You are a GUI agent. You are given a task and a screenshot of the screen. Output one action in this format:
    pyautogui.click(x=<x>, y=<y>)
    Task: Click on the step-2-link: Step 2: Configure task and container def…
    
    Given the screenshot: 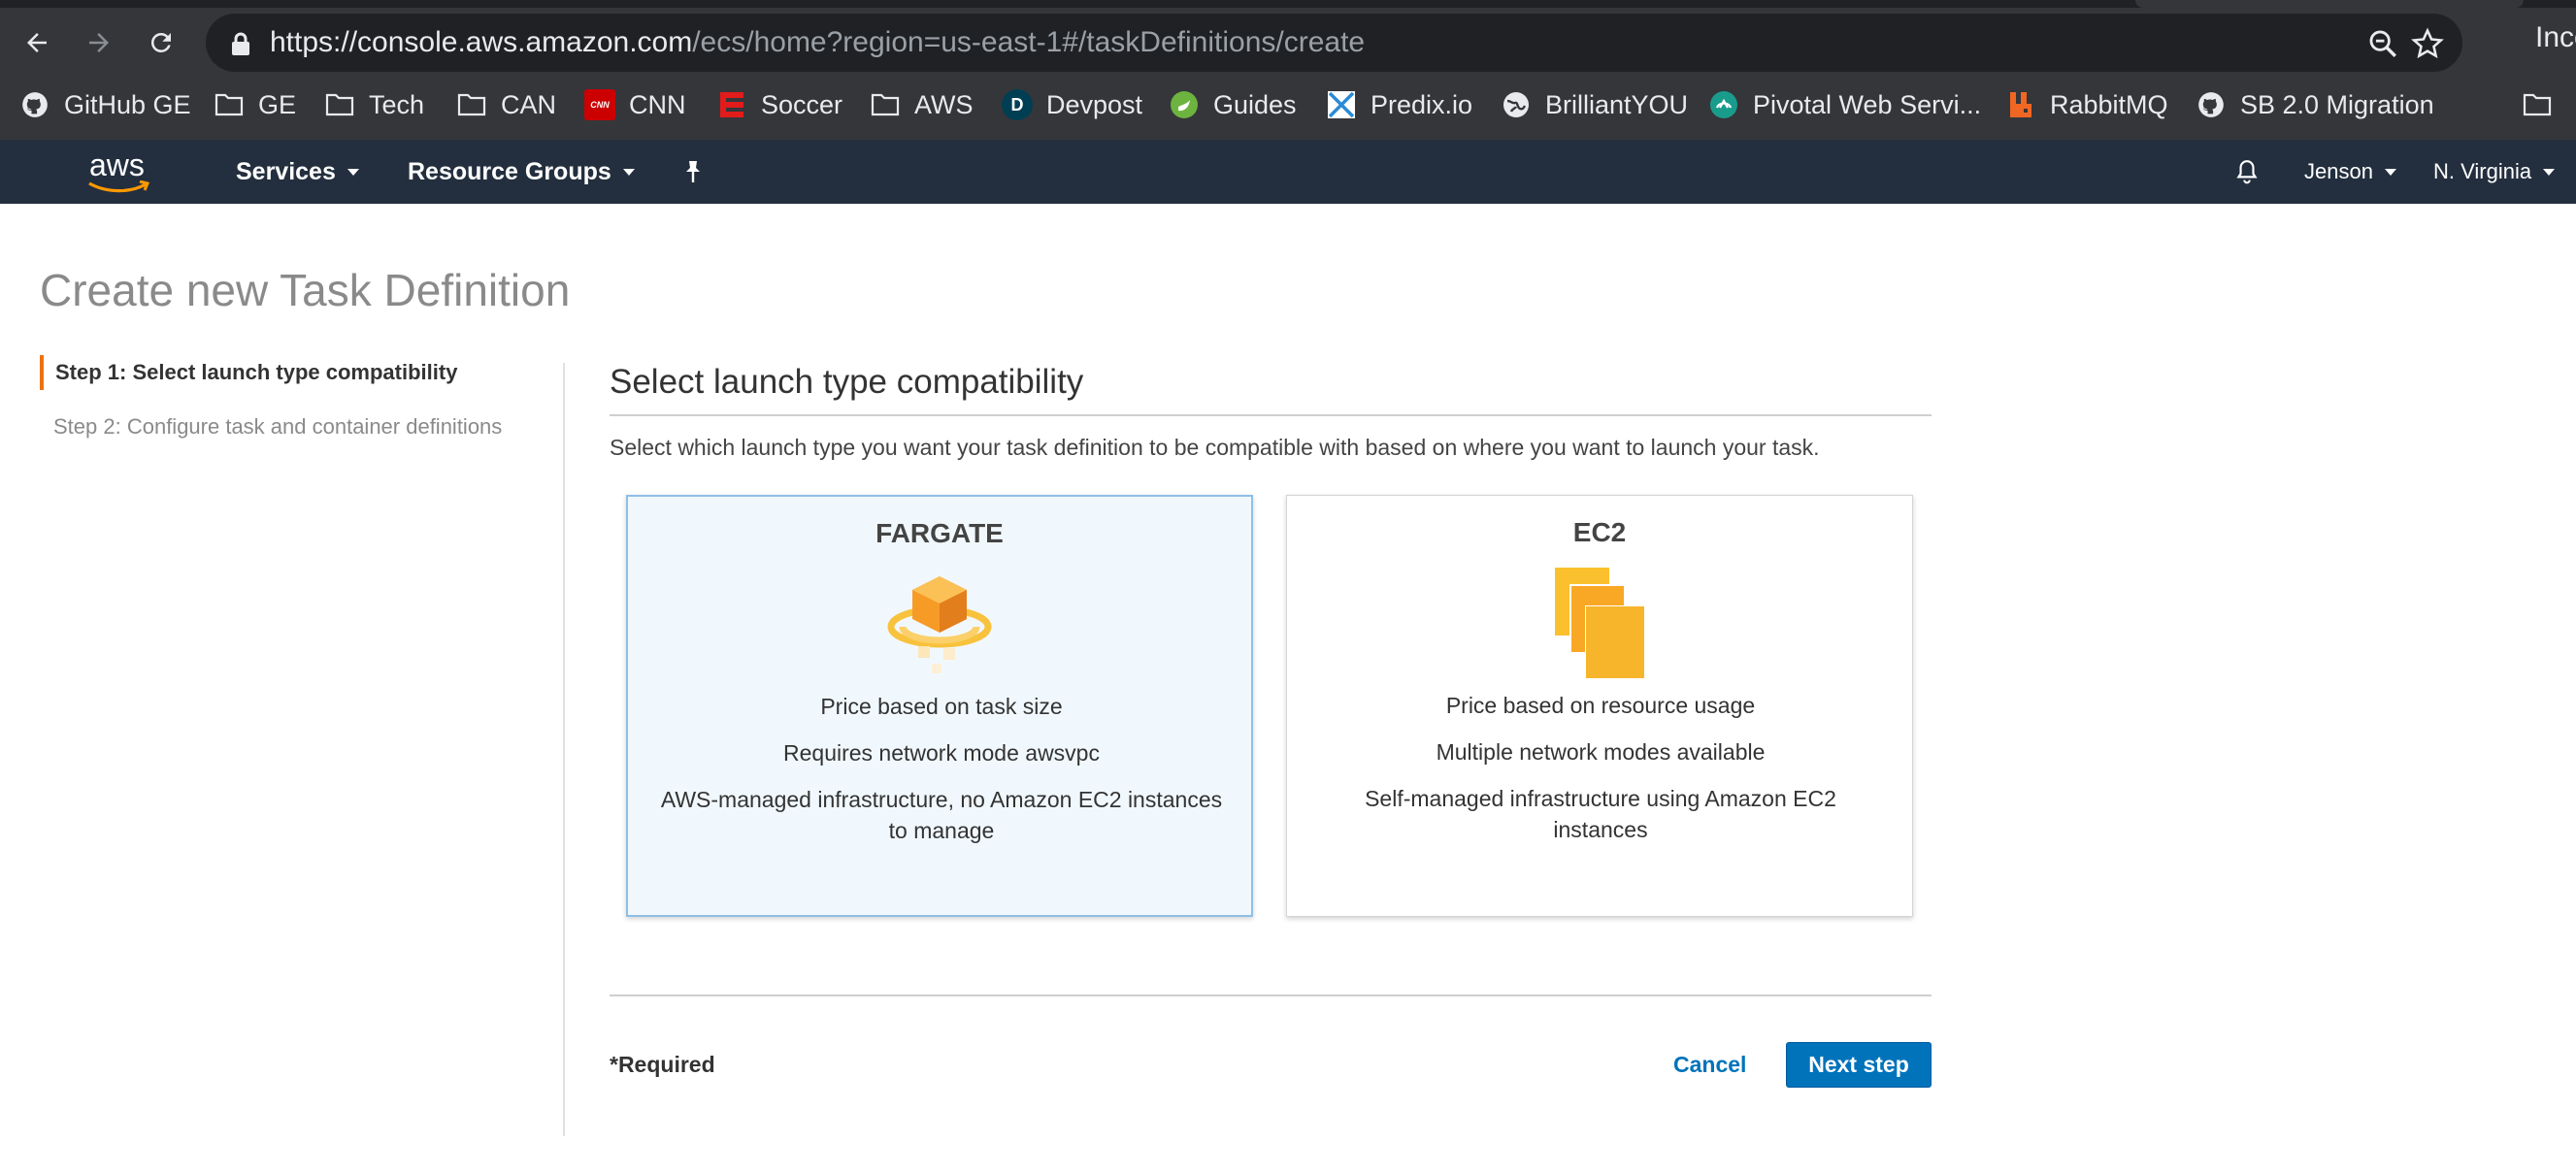 What is the action you would take?
    pyautogui.click(x=302, y=426)
    